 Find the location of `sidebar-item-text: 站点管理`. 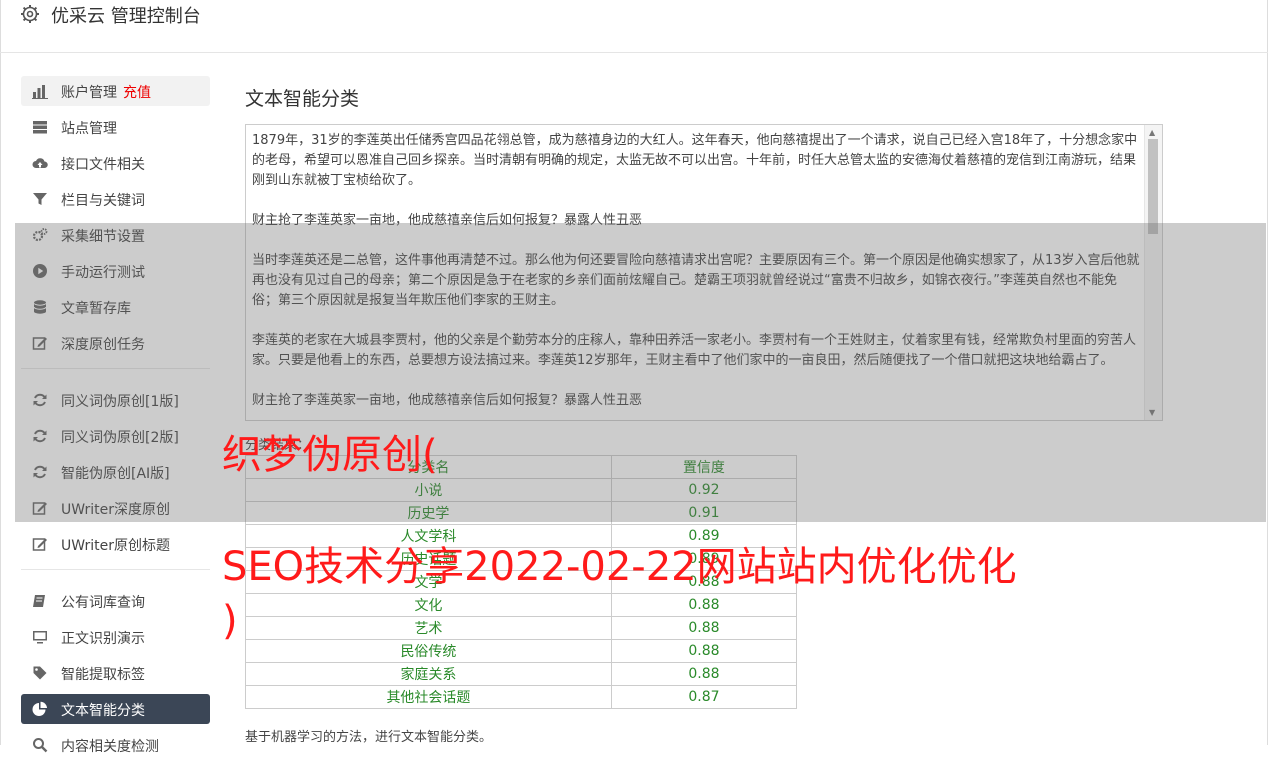

sidebar-item-text: 站点管理 is located at coordinates (89, 129).